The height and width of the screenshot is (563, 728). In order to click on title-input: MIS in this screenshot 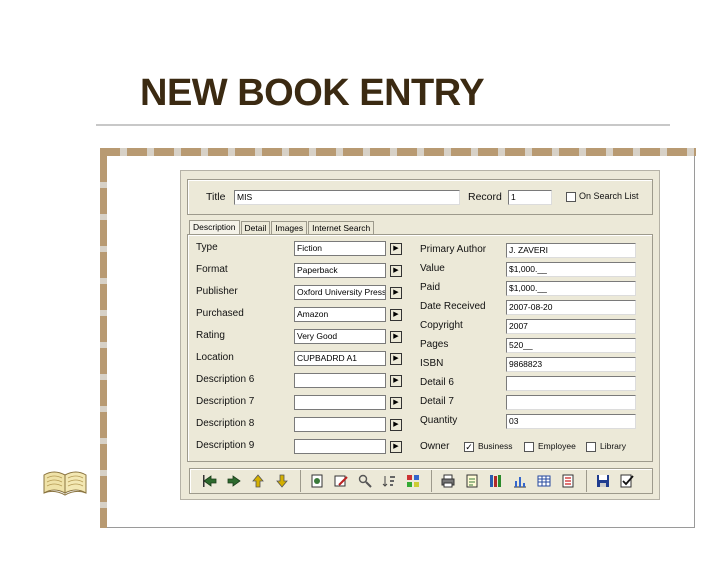, I will do `click(347, 197)`.